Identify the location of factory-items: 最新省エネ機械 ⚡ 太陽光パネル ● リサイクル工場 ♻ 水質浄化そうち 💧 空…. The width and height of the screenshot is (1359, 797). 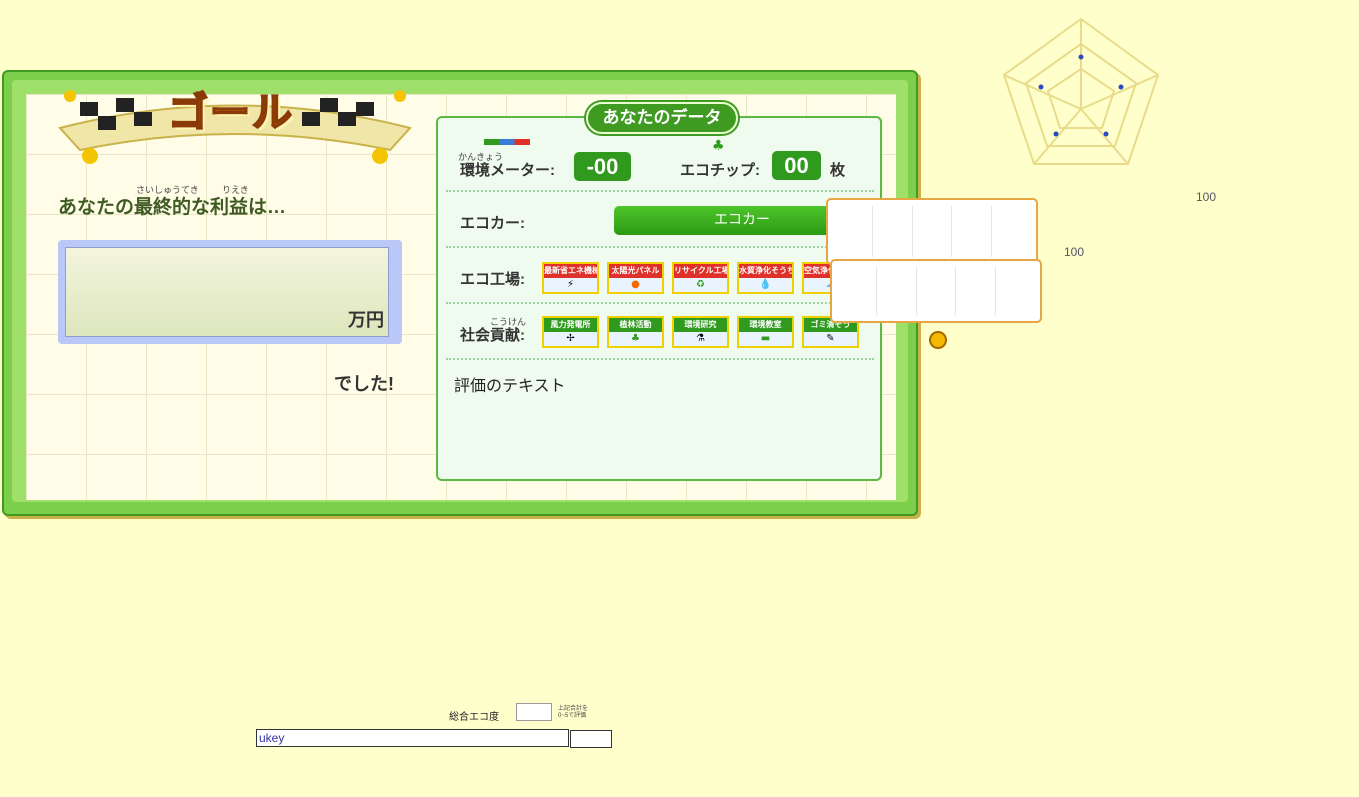
(700, 278).